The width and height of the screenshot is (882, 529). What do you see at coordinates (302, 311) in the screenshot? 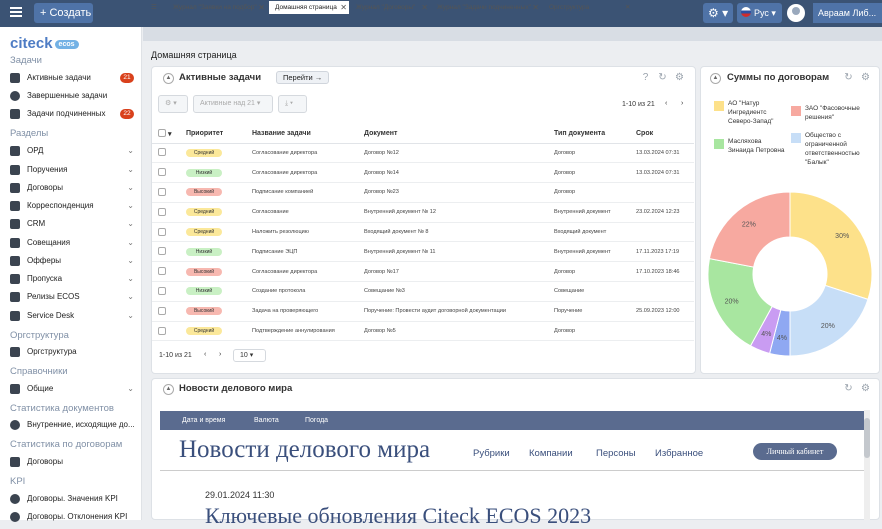
I see `task-link: Задача на проверяющего` at bounding box center [302, 311].